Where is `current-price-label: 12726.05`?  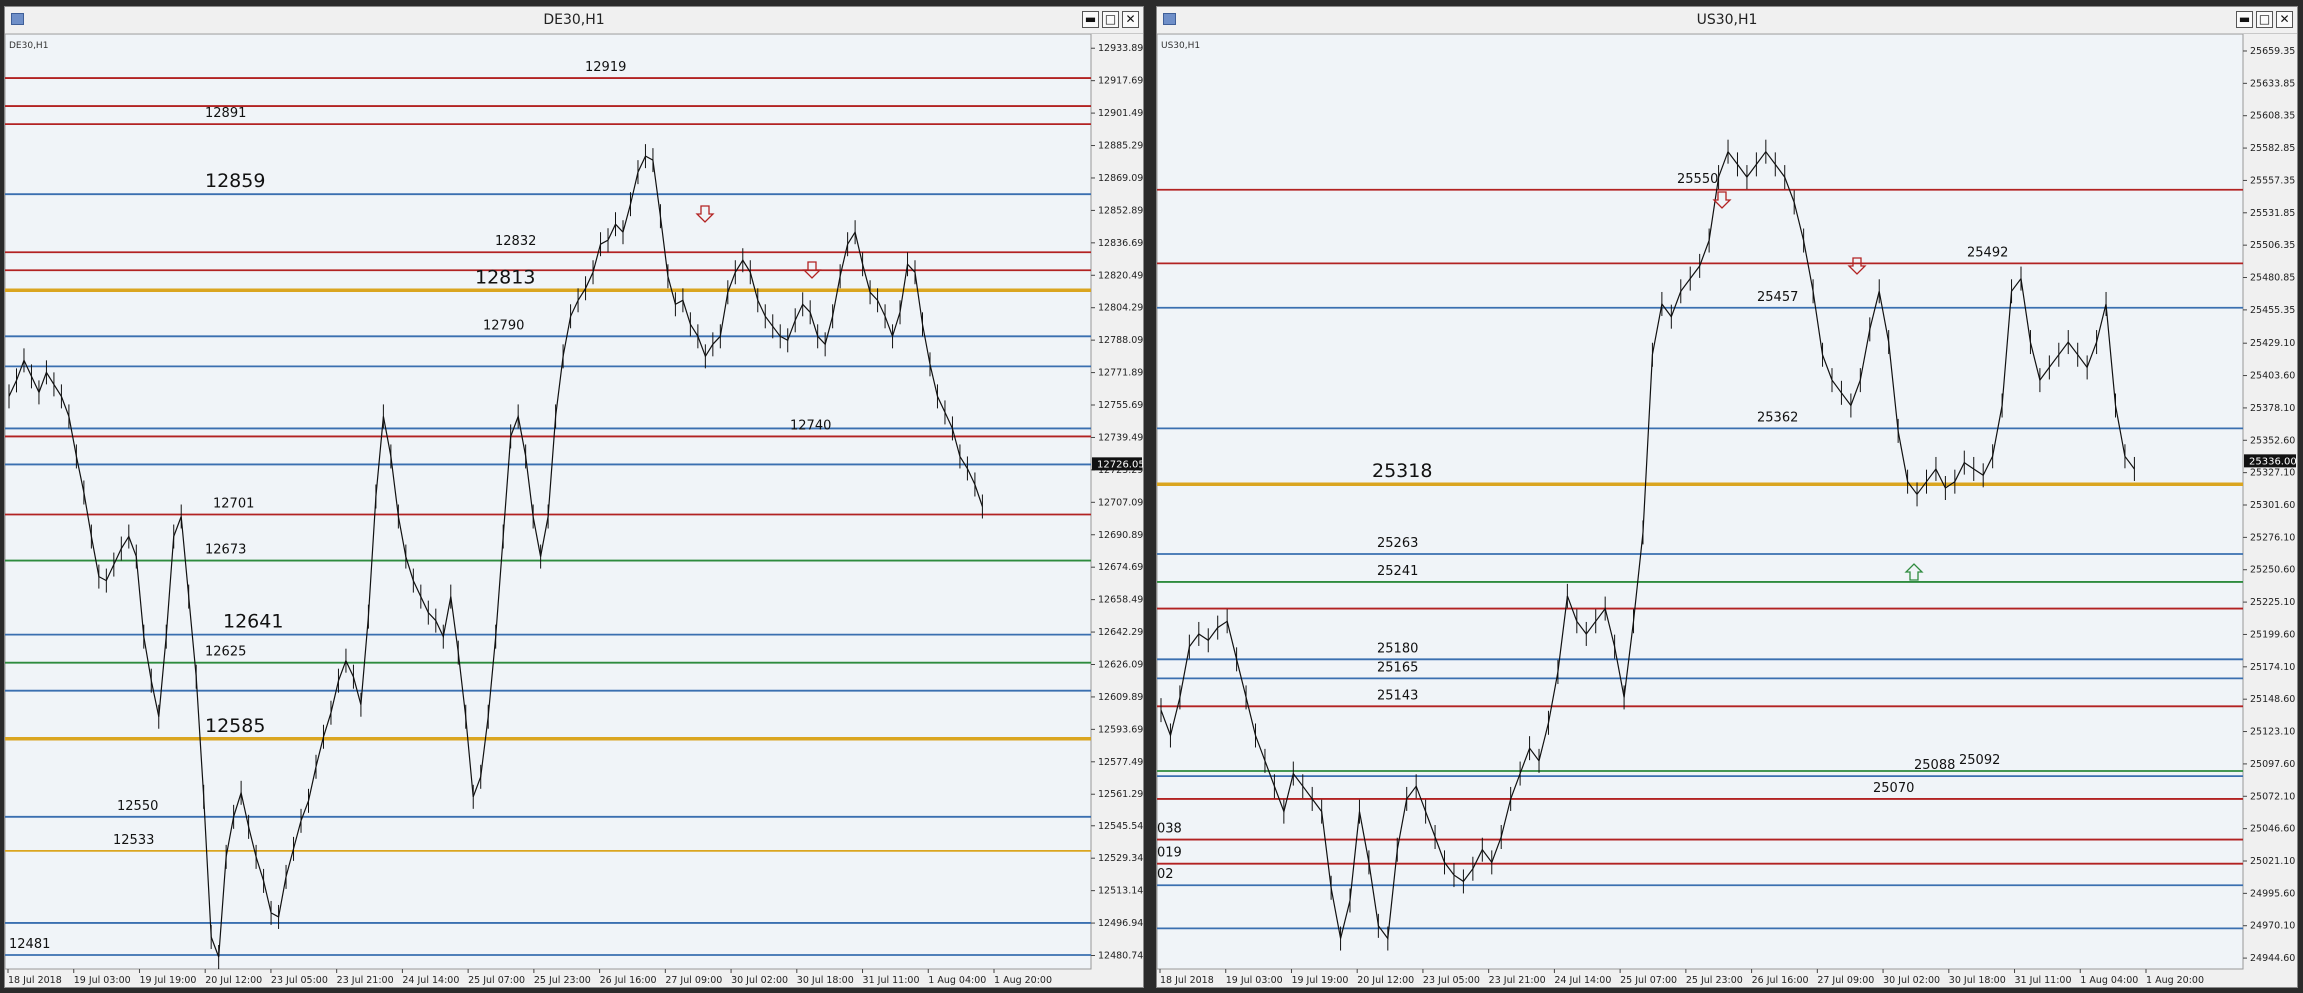 current-price-label: 12726.05 is located at coordinates (1120, 464).